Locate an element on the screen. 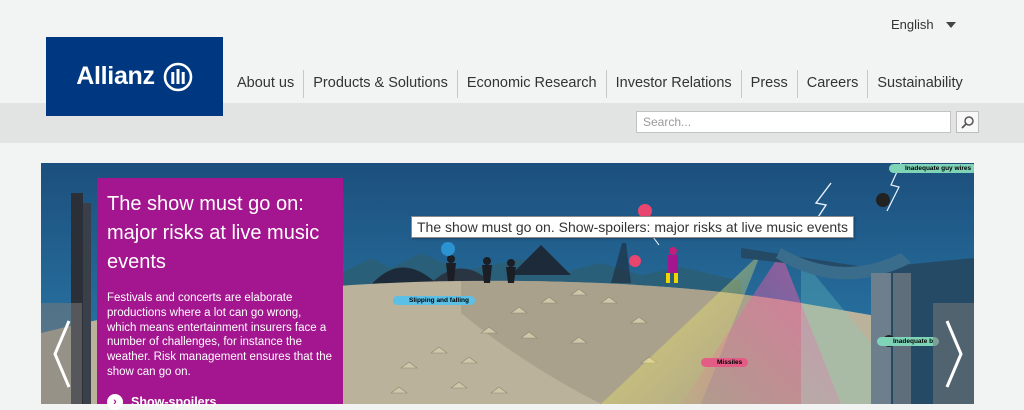 The height and width of the screenshot is (410, 1024). label-inadequate-b-text: Inadequate b is located at coordinates (913, 341).